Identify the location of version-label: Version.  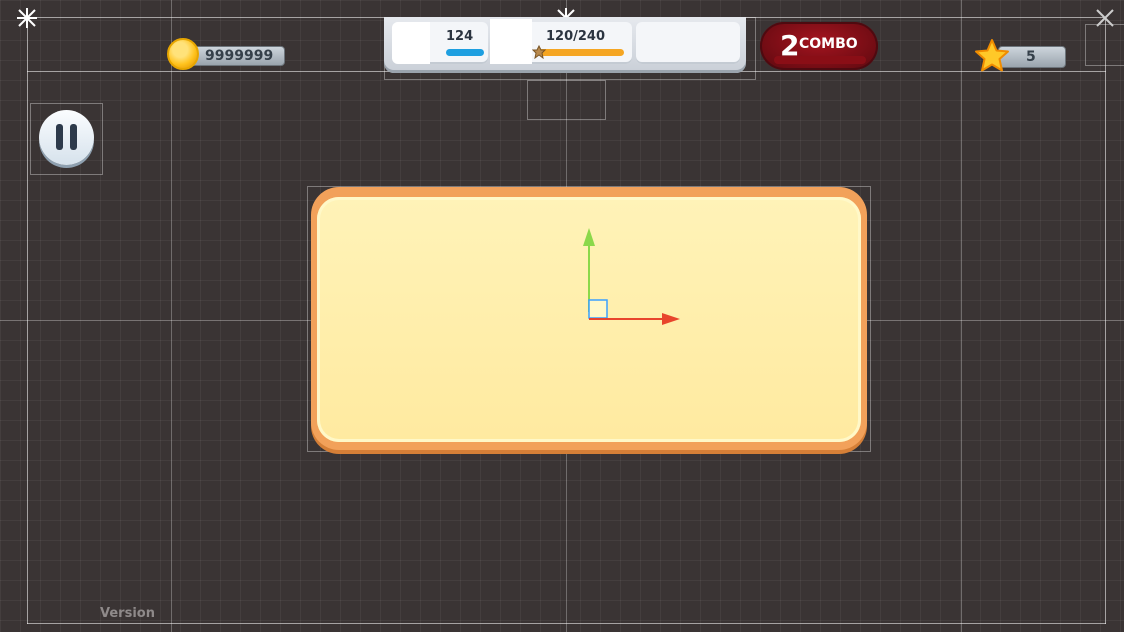
(127, 613).